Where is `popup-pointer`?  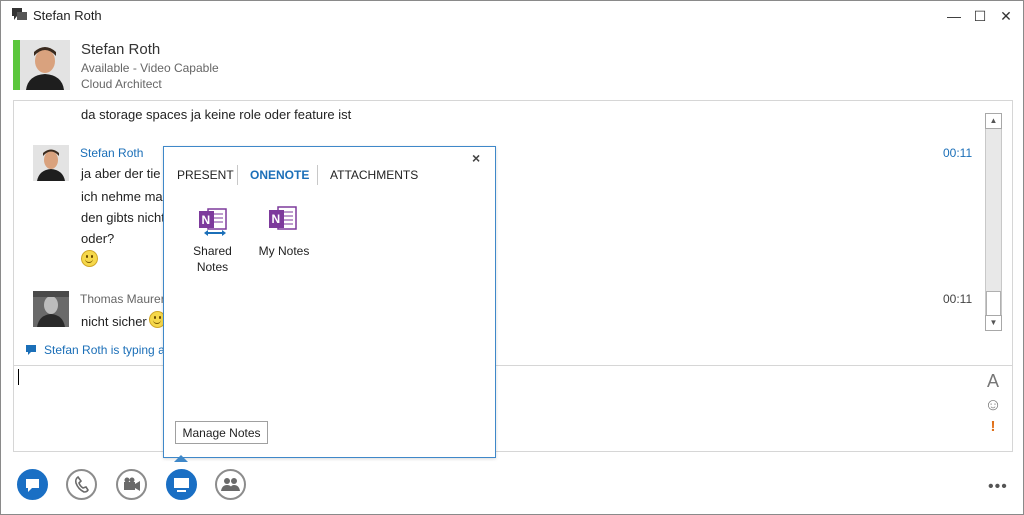 popup-pointer is located at coordinates (181, 458).